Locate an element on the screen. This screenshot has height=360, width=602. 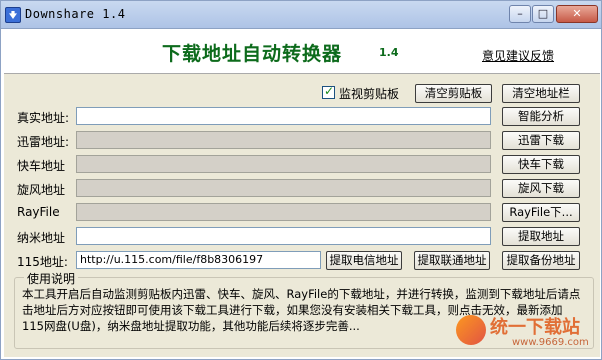
thunder-address-input is located at coordinates (283, 140).